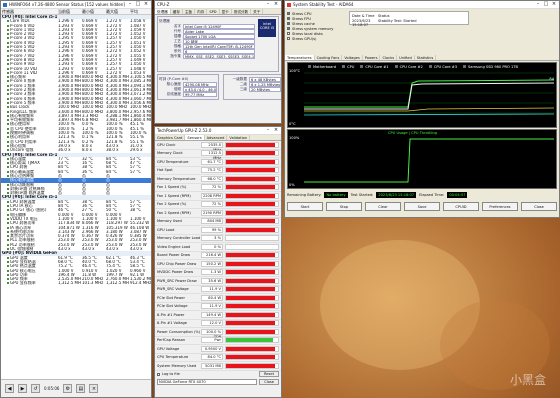  Describe the element at coordinates (94, 388) in the screenshot. I see `close-button: ×` at that location.